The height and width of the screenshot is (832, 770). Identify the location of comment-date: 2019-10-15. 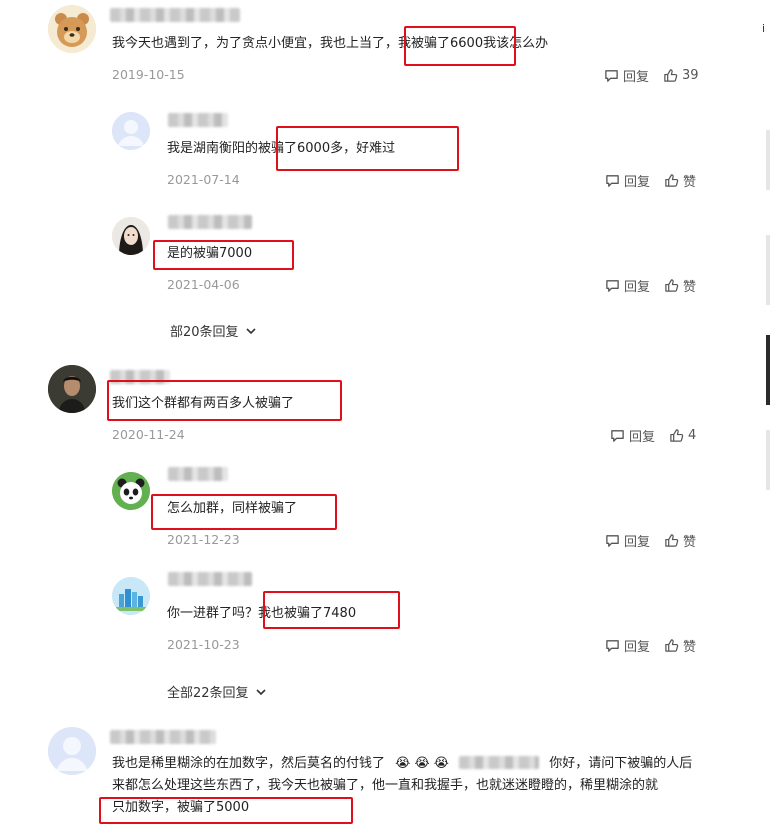
(148, 74).